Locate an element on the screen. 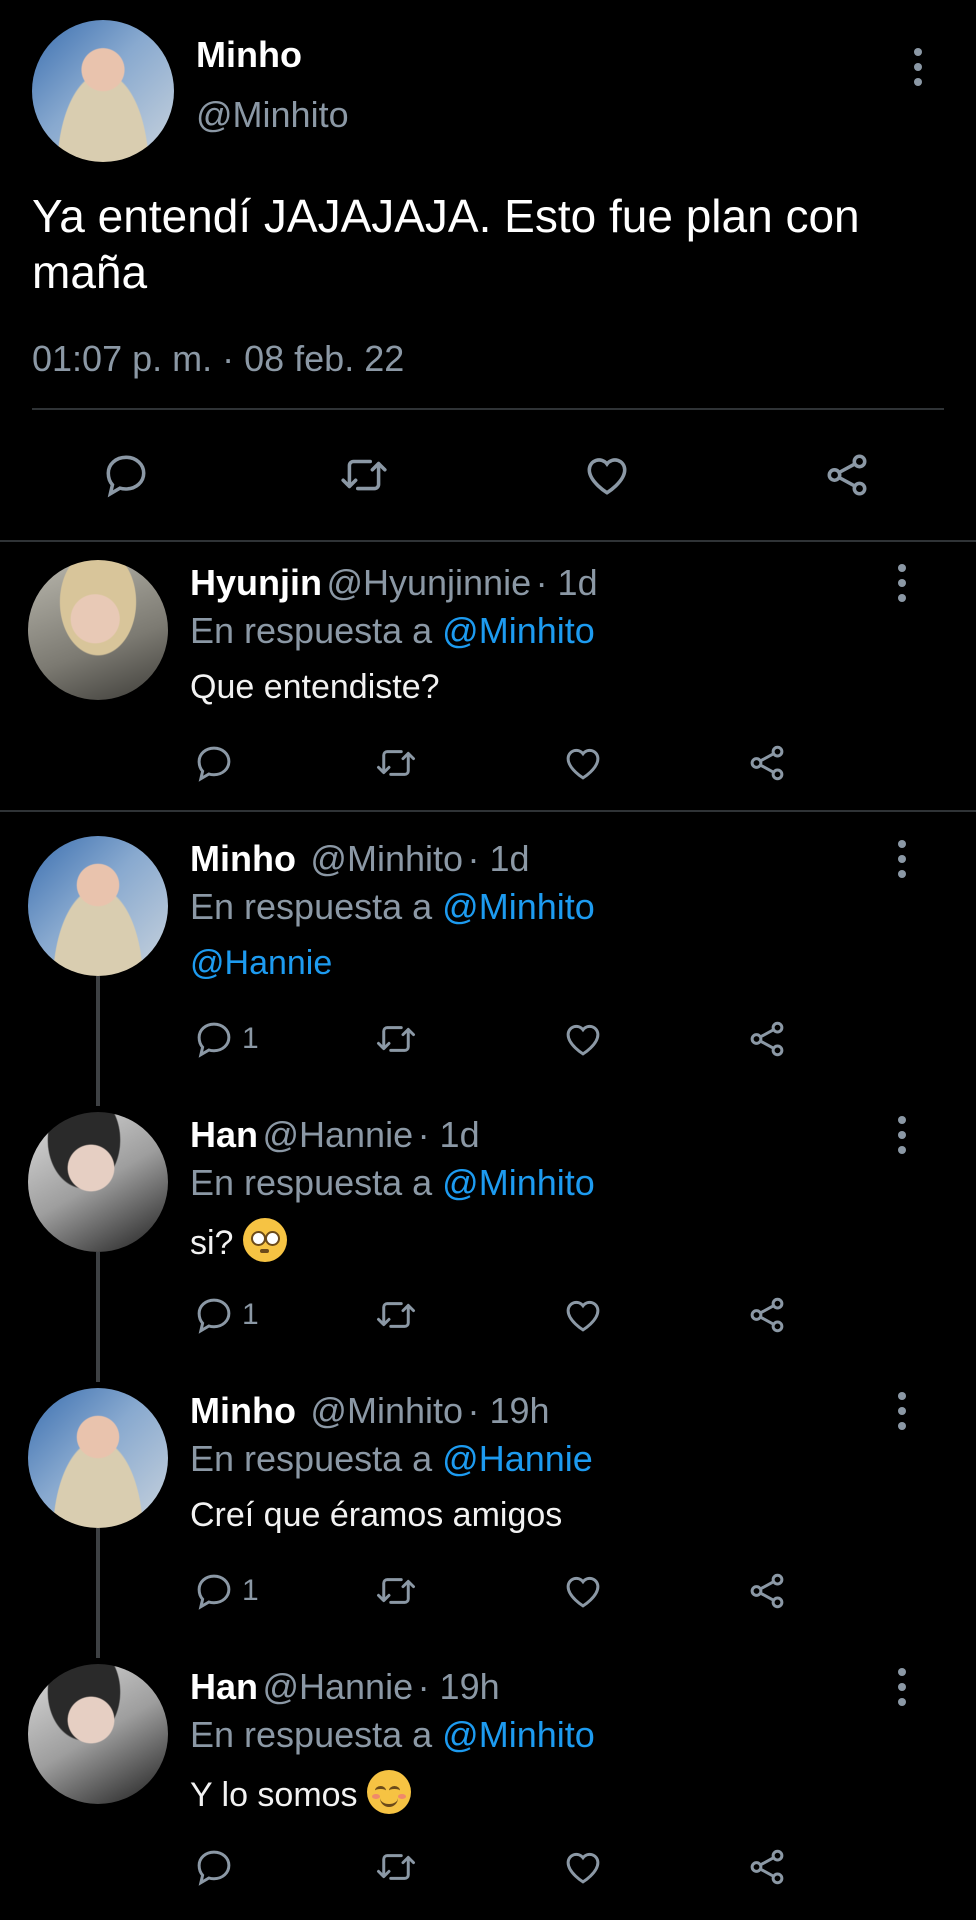  reply-text: Que entendiste? is located at coordinates (315, 687).